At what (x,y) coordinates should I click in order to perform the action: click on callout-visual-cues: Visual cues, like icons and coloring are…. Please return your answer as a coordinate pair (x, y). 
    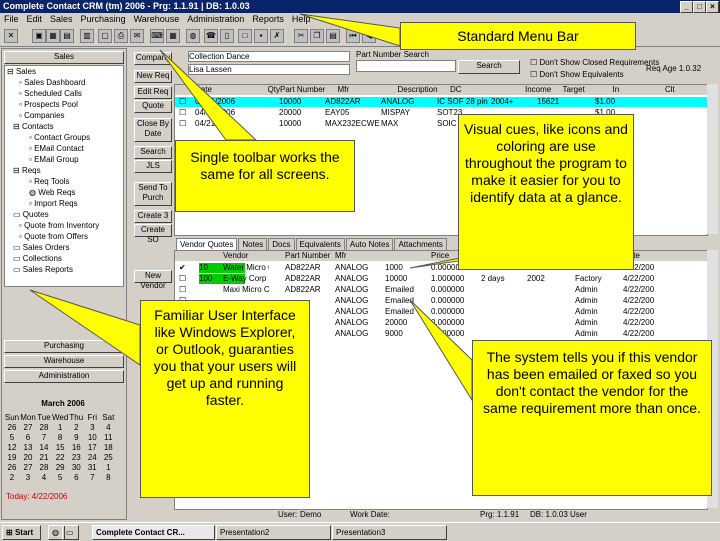
    Looking at the image, I should click on (546, 192).